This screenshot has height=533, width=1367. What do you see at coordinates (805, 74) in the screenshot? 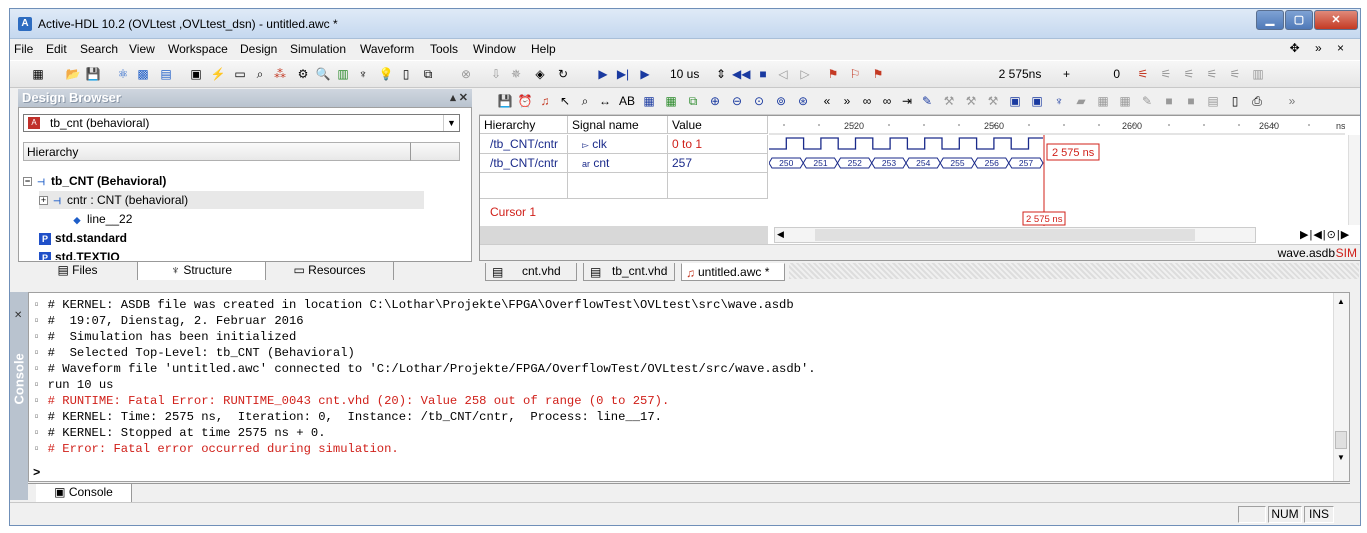
I see `step-over-icon: ▷` at bounding box center [805, 74].